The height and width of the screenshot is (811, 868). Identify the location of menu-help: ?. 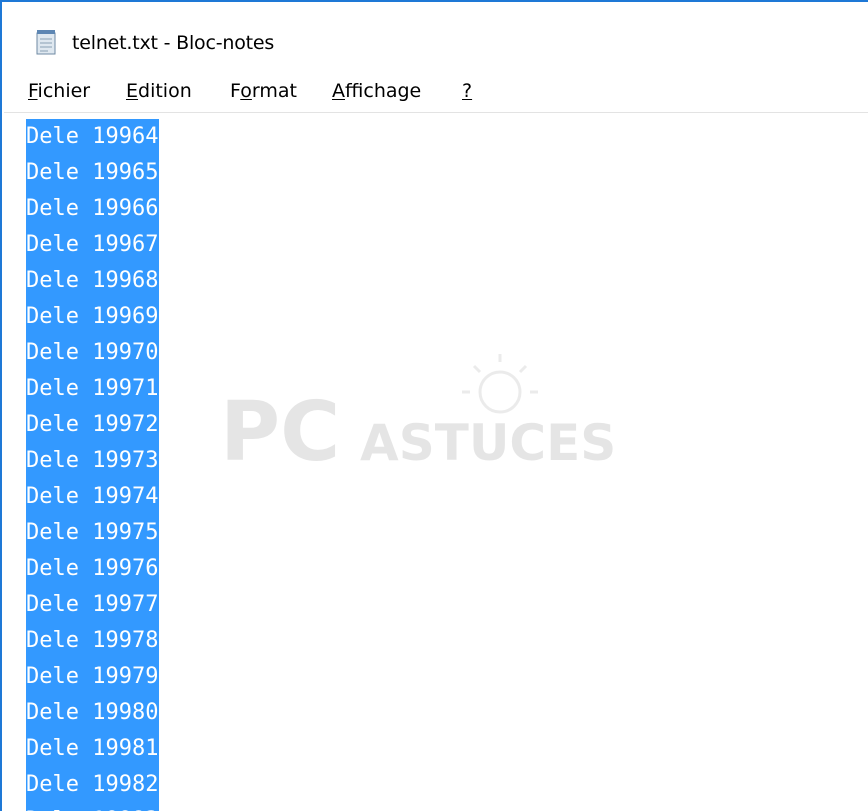
(467, 91).